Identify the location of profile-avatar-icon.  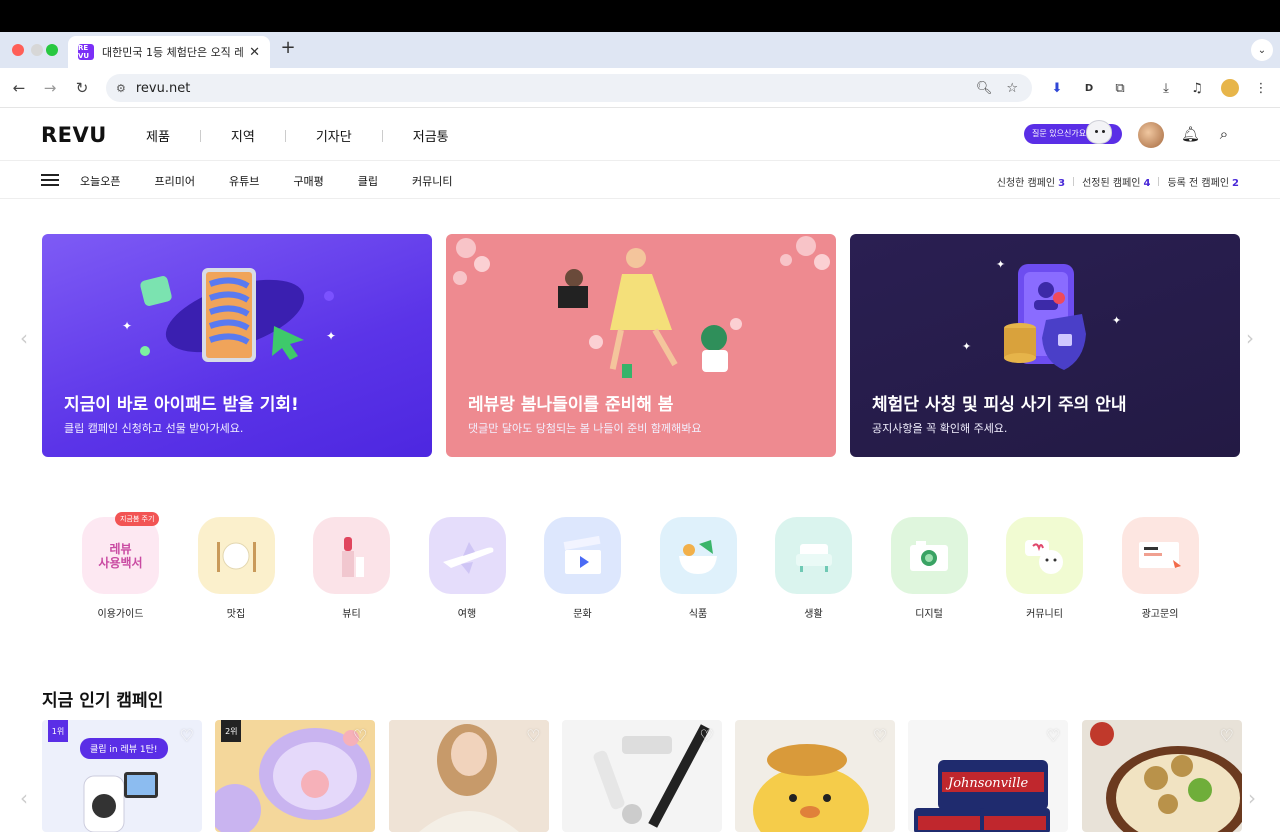
(1230, 88).